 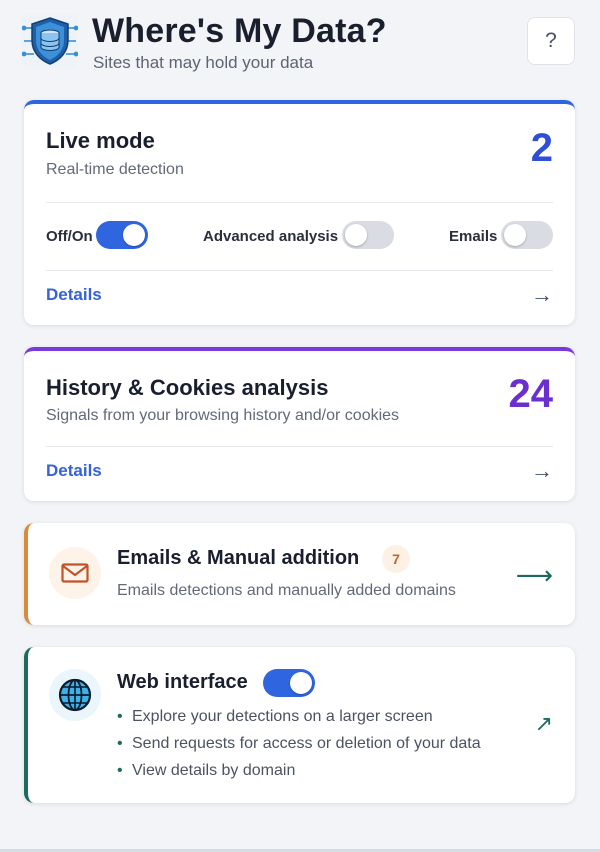 I want to click on toggle-label-emails: Emails, so click(x=473, y=236).